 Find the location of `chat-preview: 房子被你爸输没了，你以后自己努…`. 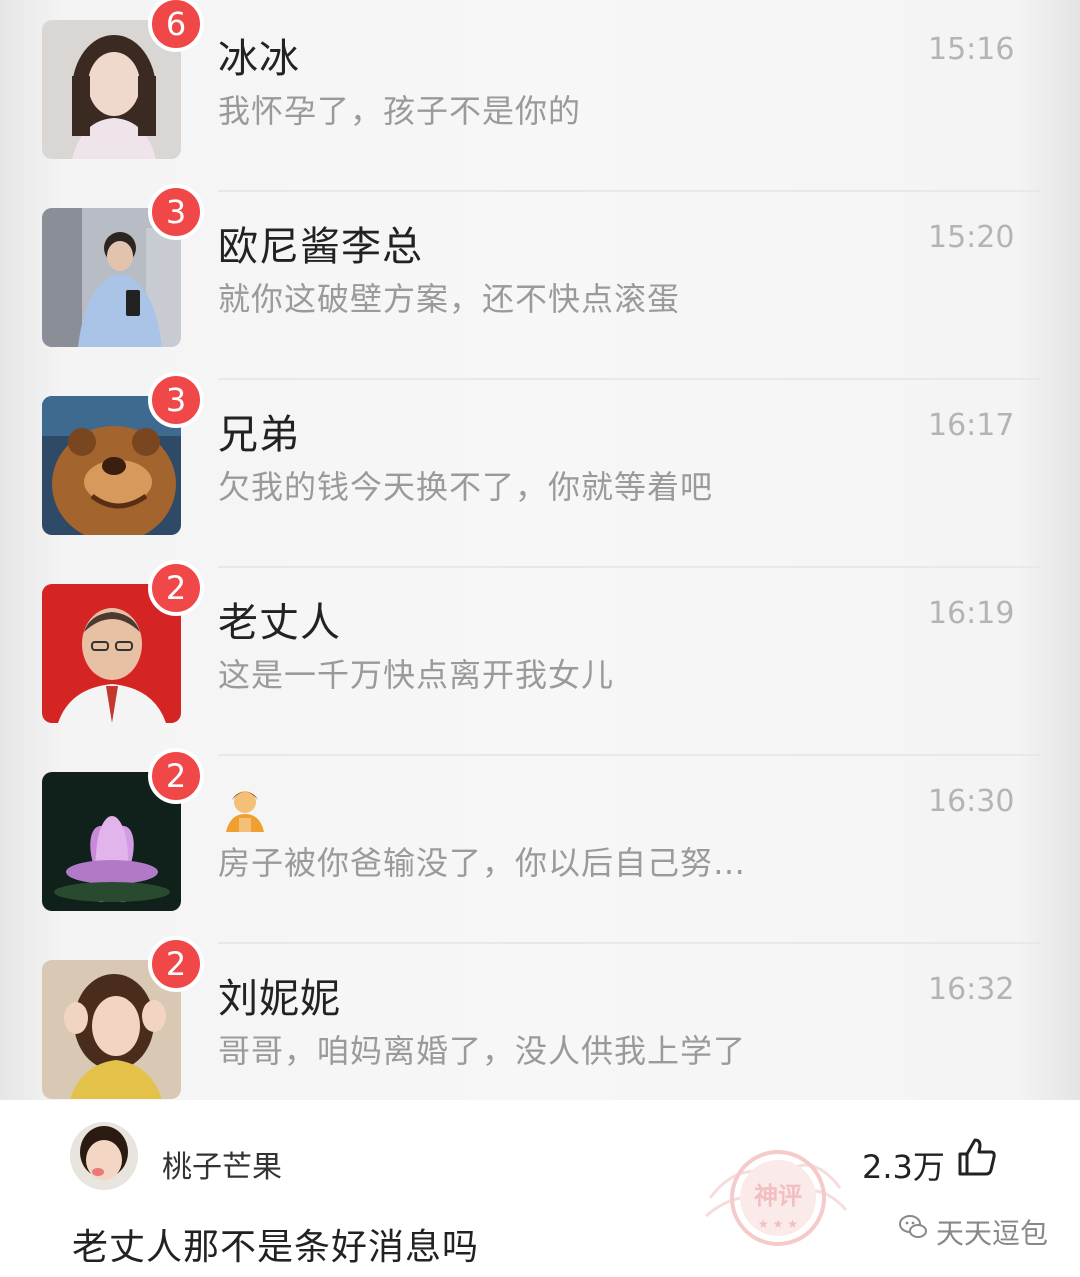

chat-preview: 房子被你爸输没了，你以后自己努… is located at coordinates (482, 863).